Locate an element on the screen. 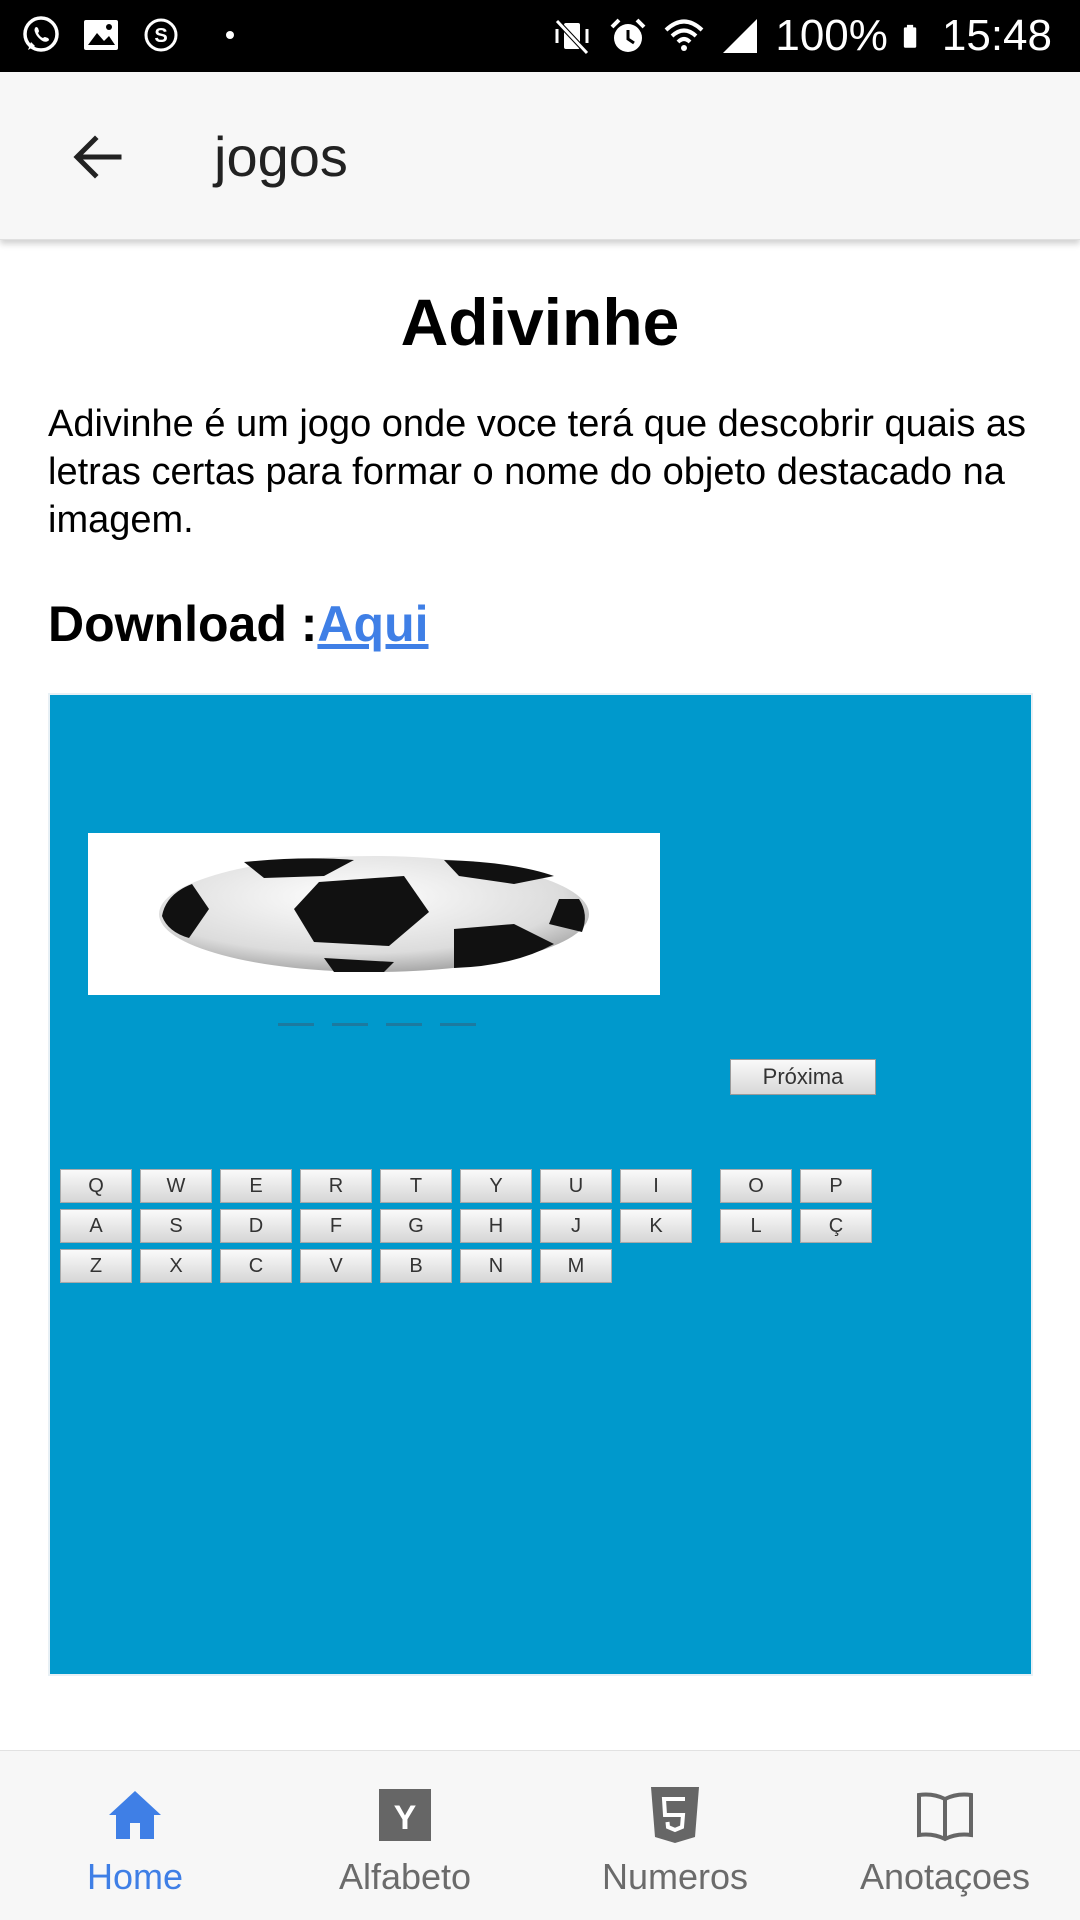 The image size is (1080, 1920). key: Ç is located at coordinates (836, 1226).